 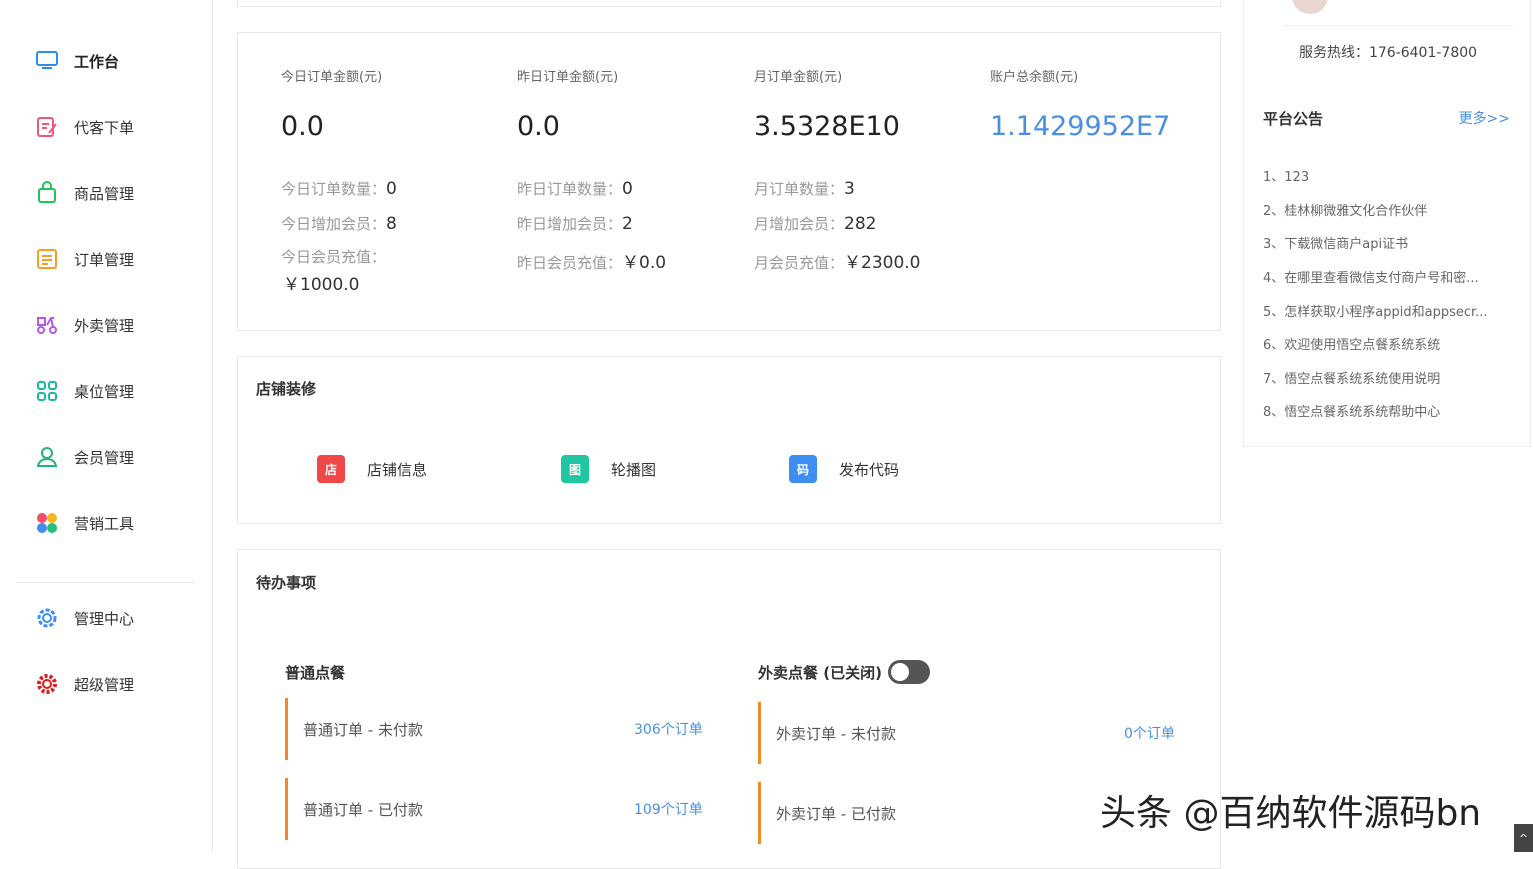 What do you see at coordinates (869, 469) in the screenshot?
I see `publish-code-label: 发布代码` at bounding box center [869, 469].